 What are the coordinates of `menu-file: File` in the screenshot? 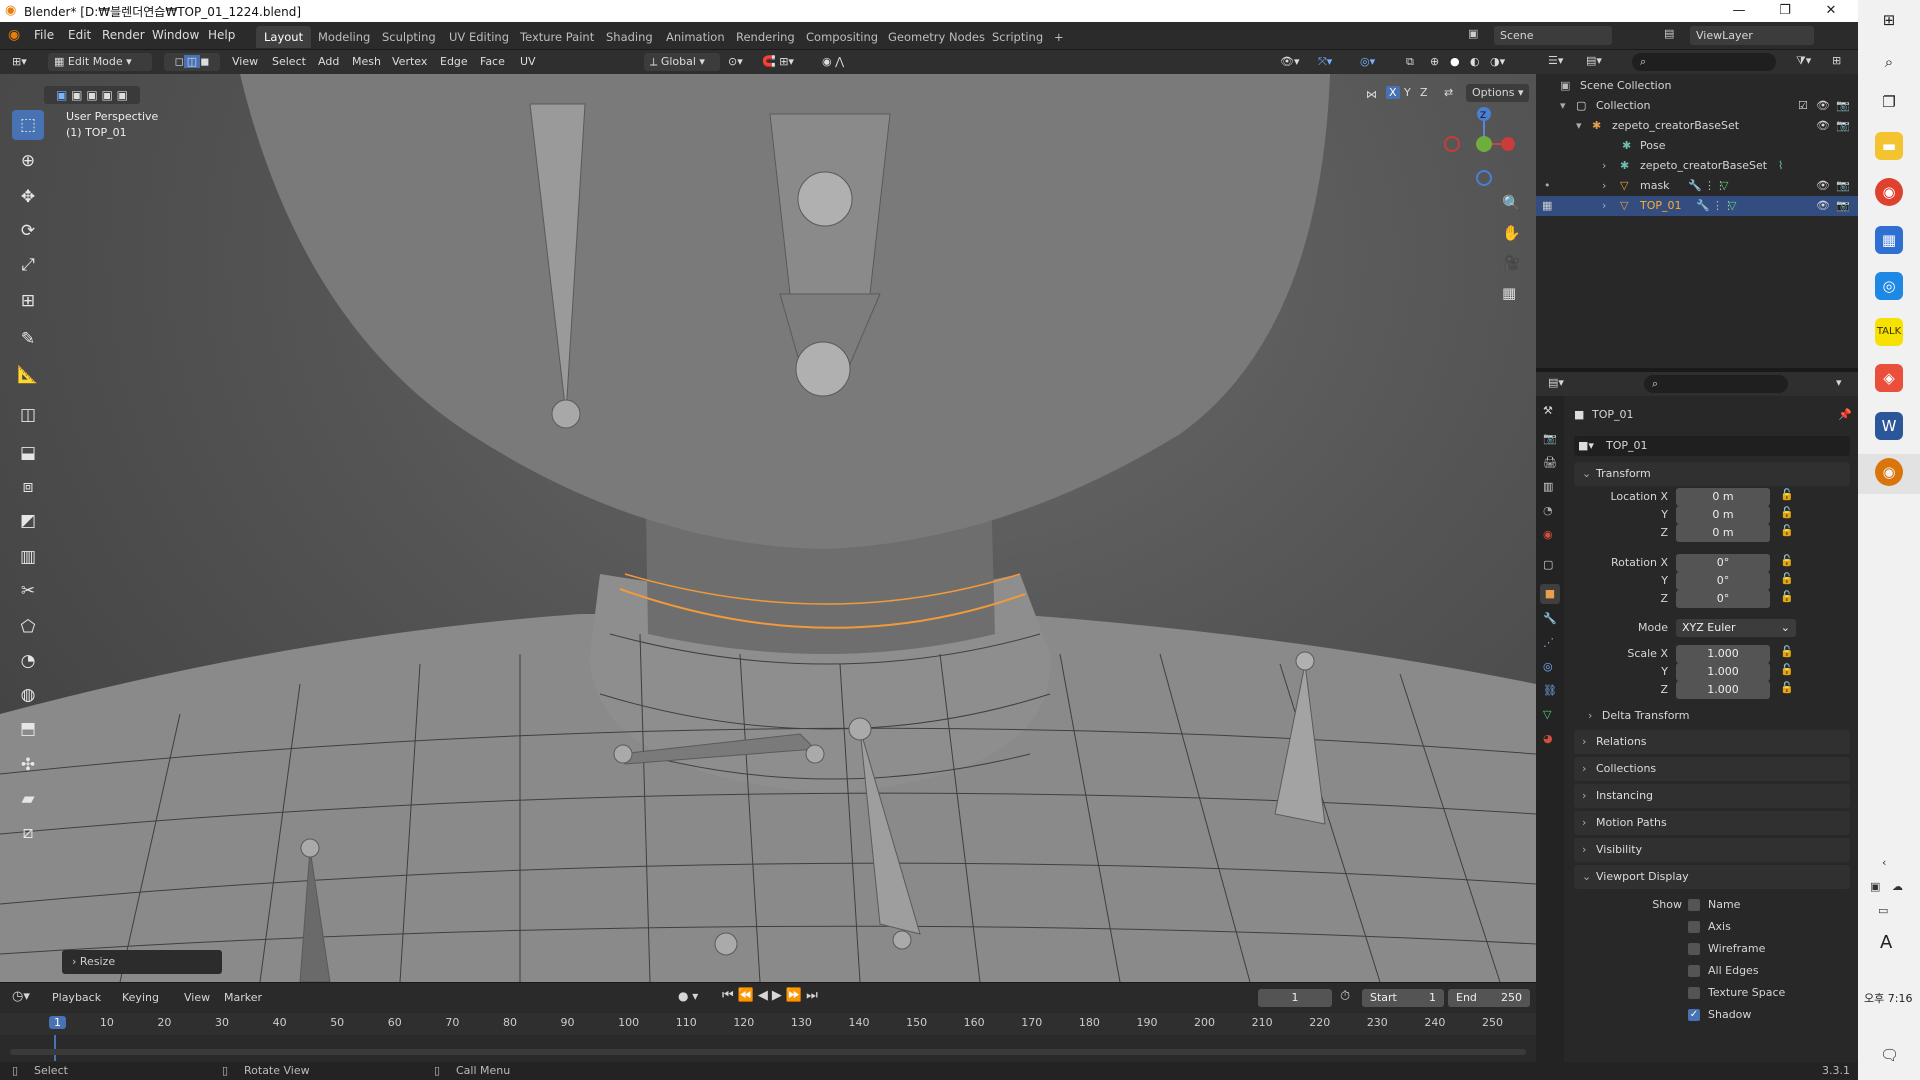 It's located at (44, 35).